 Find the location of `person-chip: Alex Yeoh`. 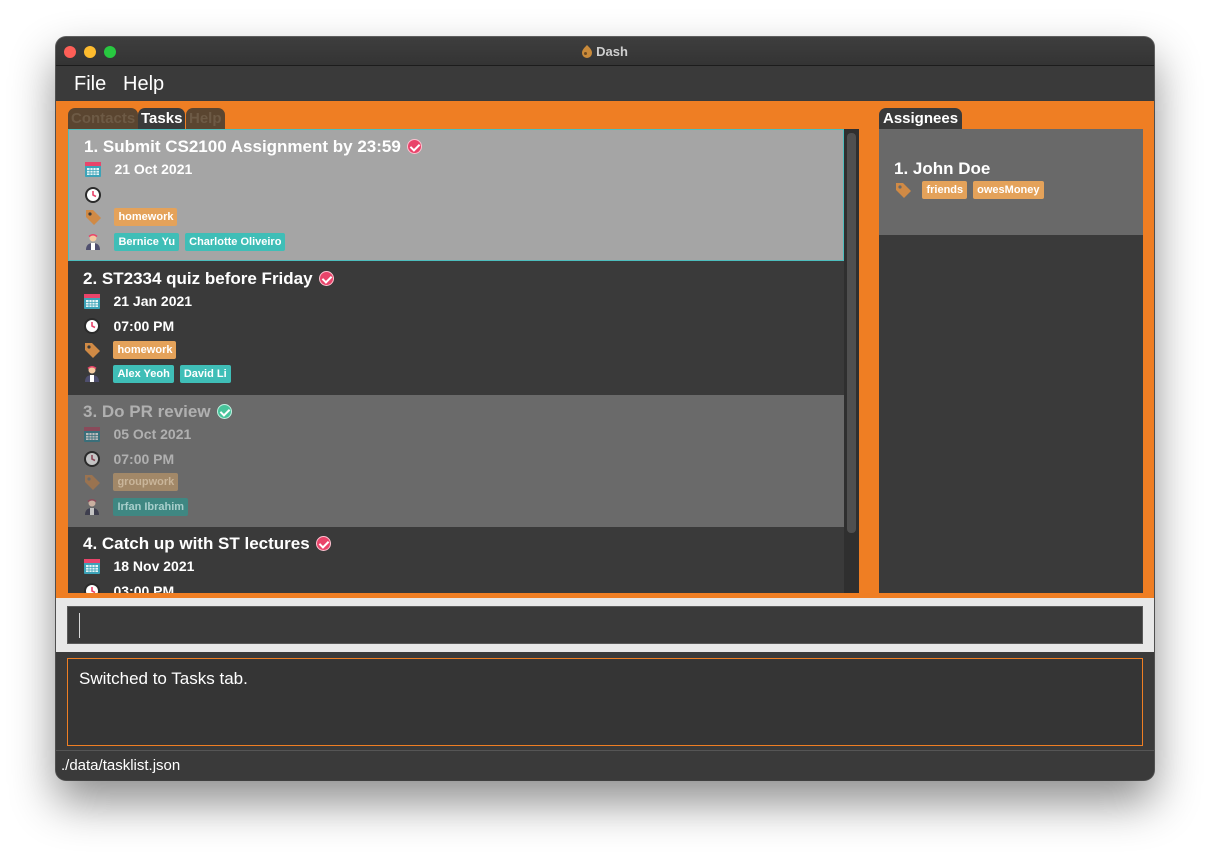

person-chip: Alex Yeoh is located at coordinates (143, 374).